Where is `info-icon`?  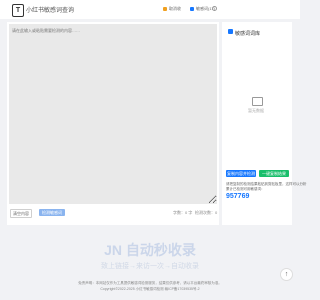
info-icon is located at coordinates (214, 8).